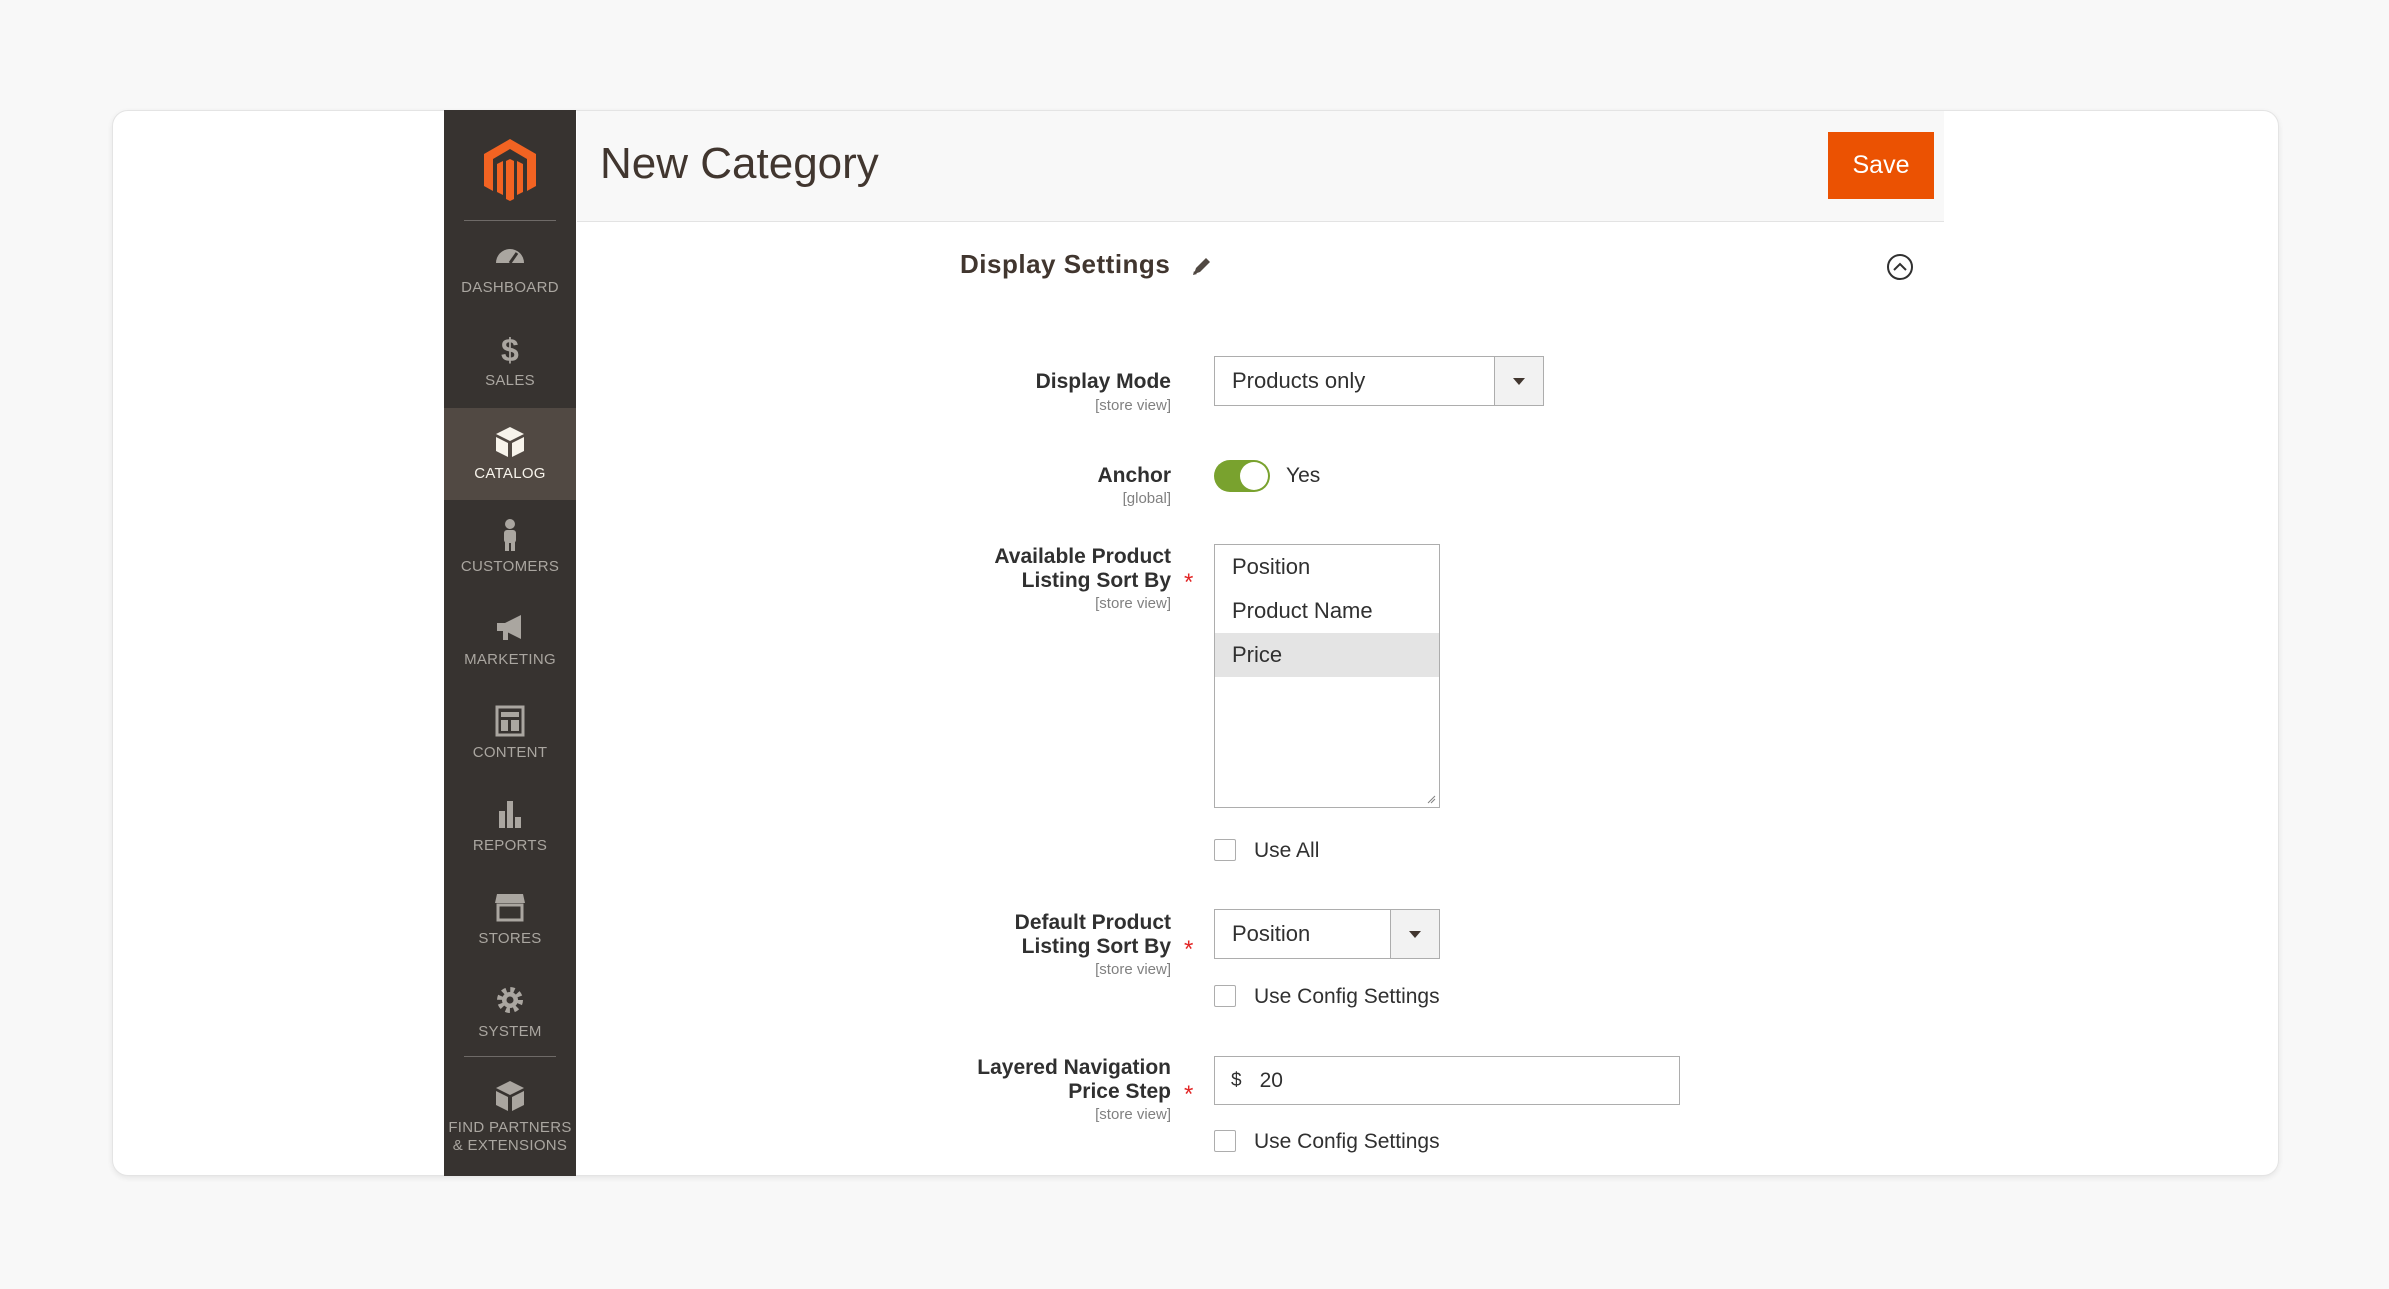 The image size is (2389, 1289). I want to click on sidebar-item-content: CONTENT, so click(510, 733).